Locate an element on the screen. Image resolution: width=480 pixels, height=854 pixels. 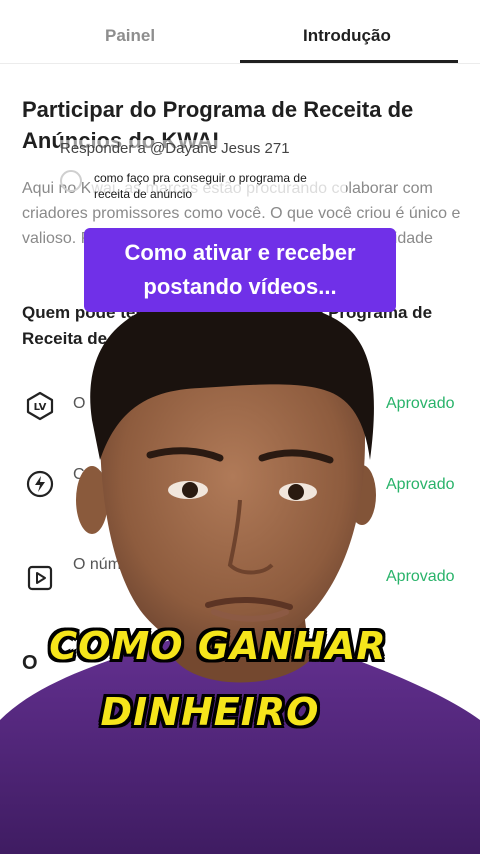
requirement-text: O número de nível is located at coordinates (139, 403).